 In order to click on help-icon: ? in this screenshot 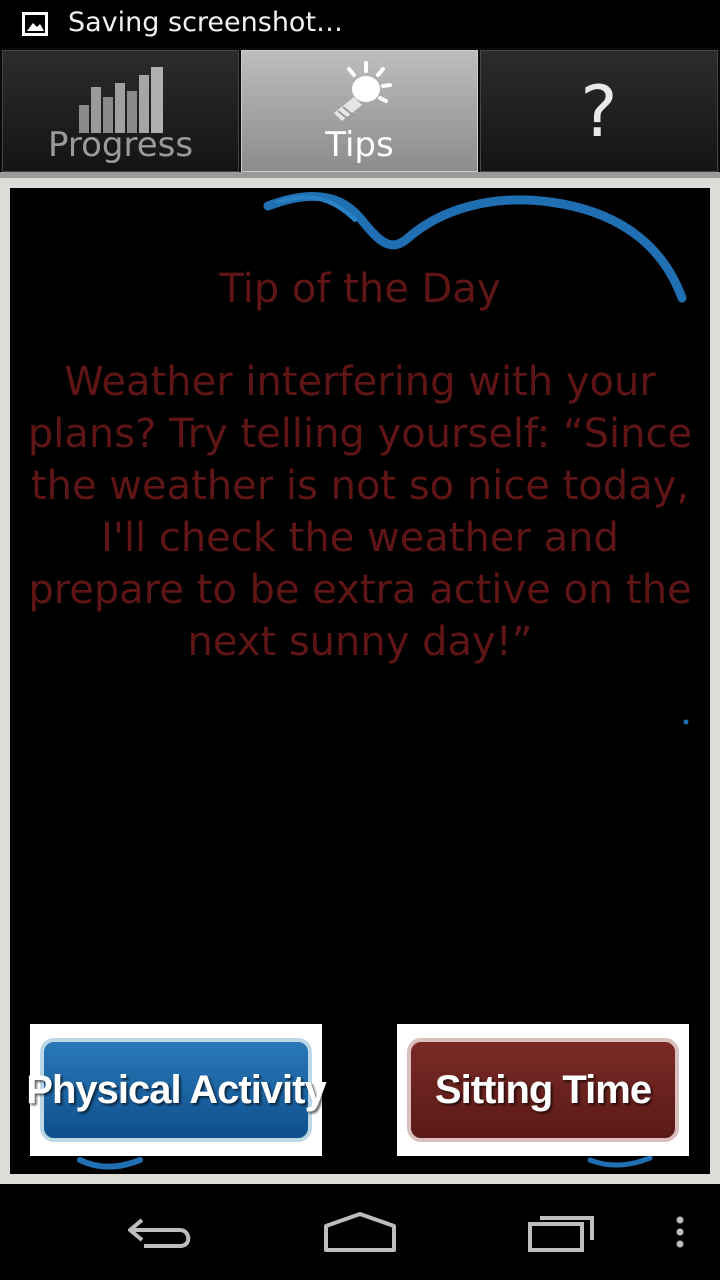, I will do `click(599, 112)`.